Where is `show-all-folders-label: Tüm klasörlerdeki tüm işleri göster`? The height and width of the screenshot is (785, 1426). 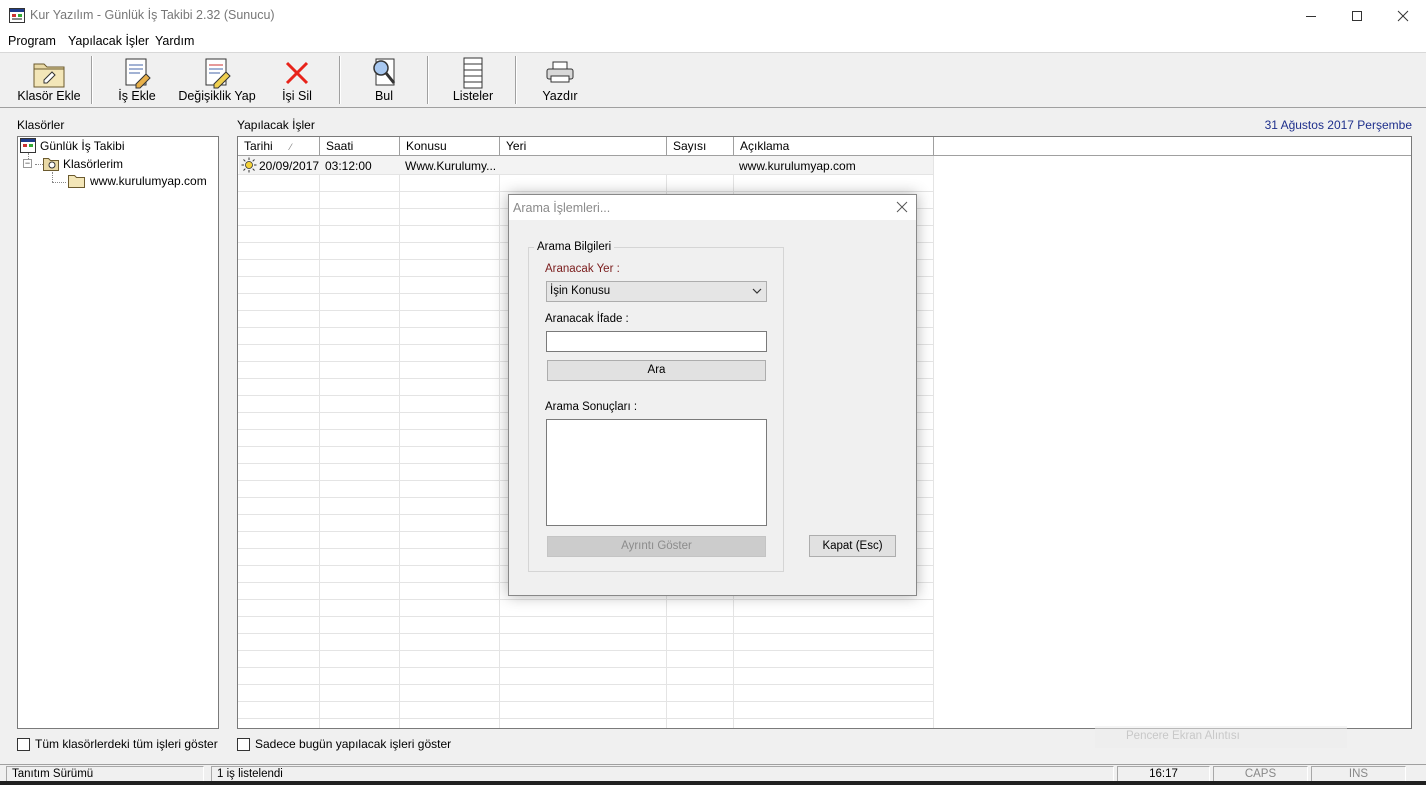 show-all-folders-label: Tüm klasörlerdeki tüm işleri göster is located at coordinates (126, 744).